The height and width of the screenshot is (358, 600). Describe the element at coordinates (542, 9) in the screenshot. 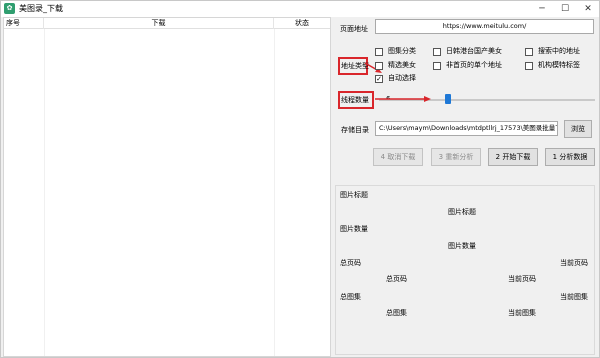

I see `minimize-button: ─` at that location.